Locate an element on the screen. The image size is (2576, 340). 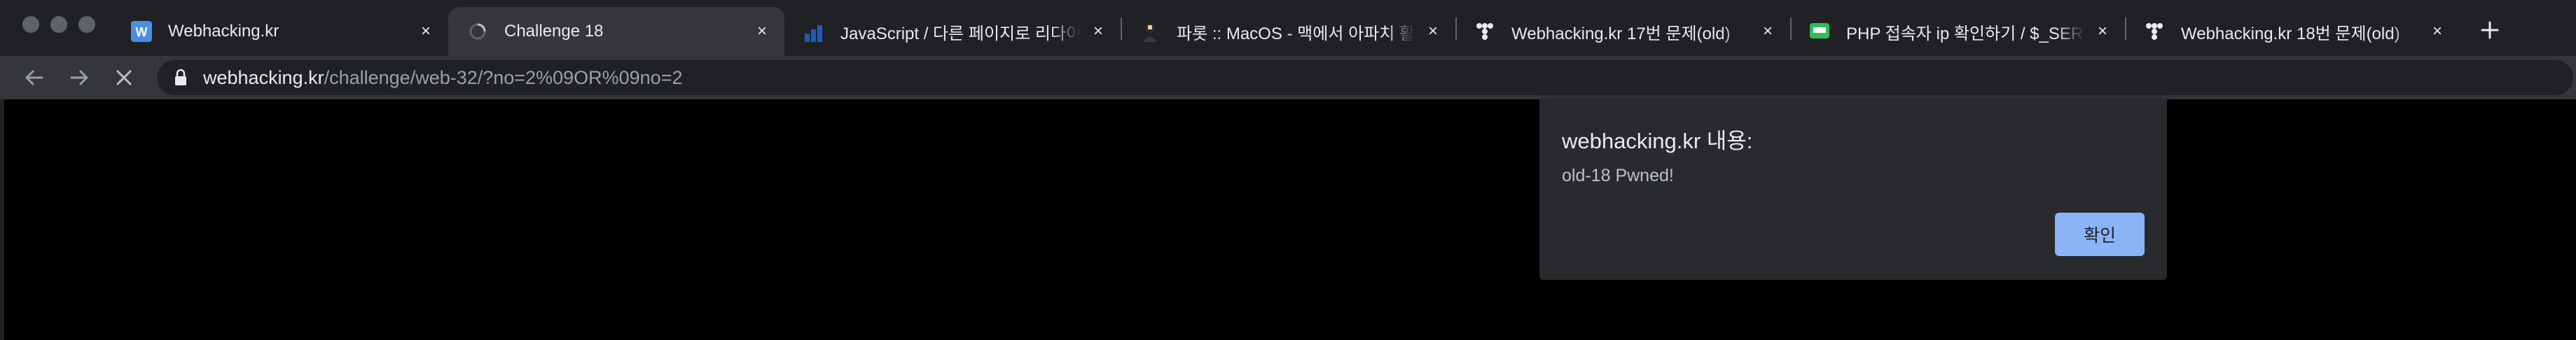
window-edge is located at coordinates (2, 219).